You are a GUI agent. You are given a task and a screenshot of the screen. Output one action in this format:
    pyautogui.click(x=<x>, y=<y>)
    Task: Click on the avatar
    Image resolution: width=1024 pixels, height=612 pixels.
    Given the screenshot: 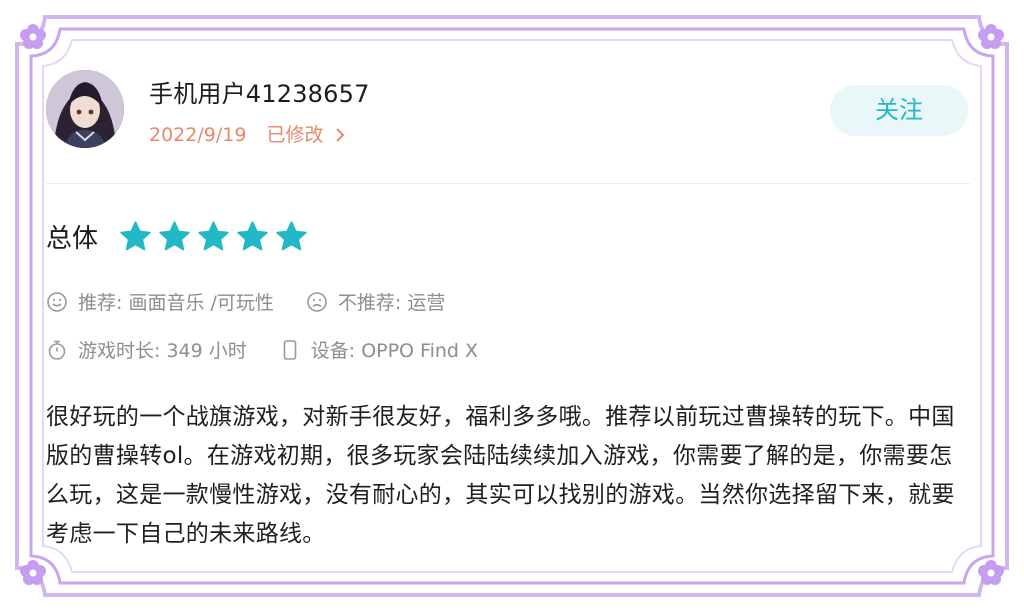 What is the action you would take?
    pyautogui.click(x=85, y=109)
    